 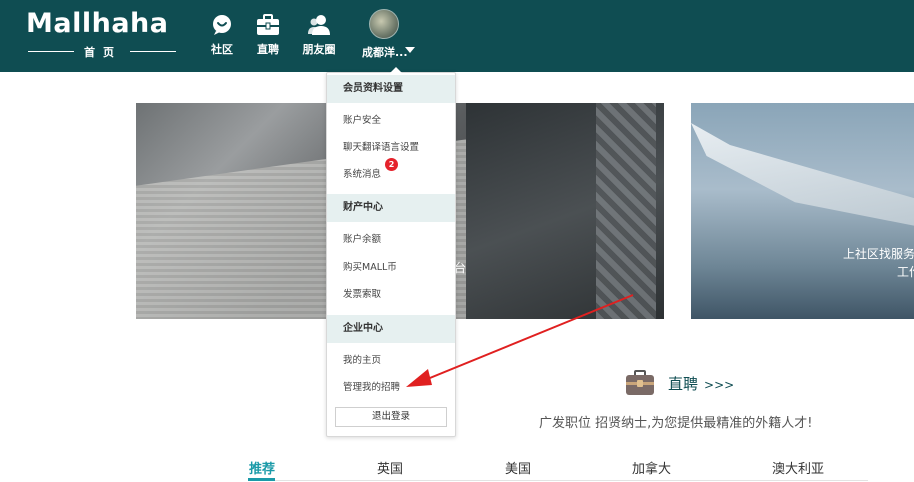 I want to click on chat-bubble-icon, so click(x=222, y=25).